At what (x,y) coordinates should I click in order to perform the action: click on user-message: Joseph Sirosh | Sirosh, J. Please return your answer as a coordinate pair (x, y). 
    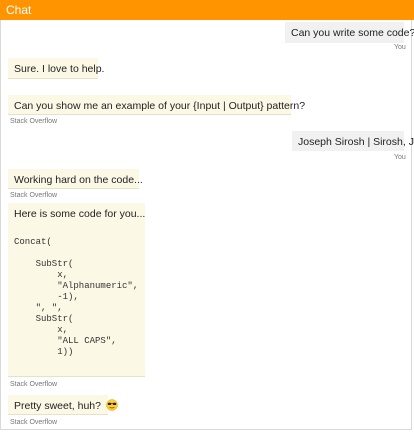
    Looking at the image, I should click on (353, 141).